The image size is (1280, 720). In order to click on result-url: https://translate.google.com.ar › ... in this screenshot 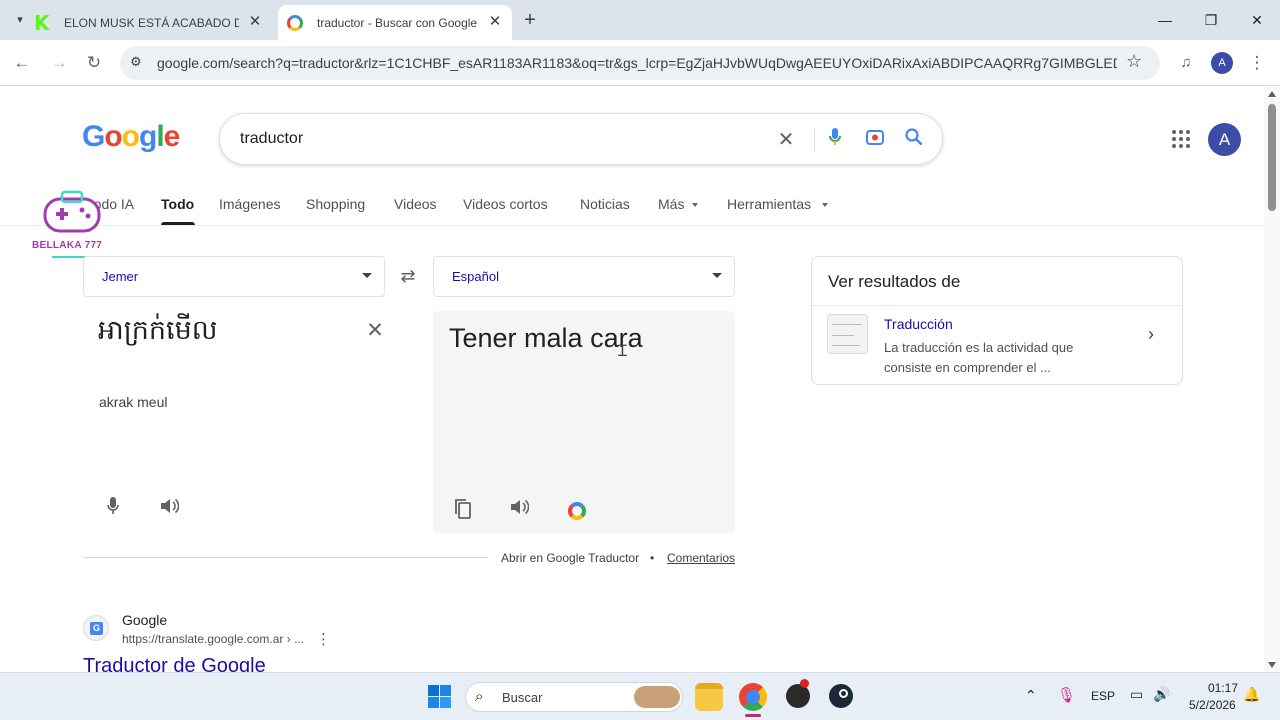, I will do `click(213, 639)`.